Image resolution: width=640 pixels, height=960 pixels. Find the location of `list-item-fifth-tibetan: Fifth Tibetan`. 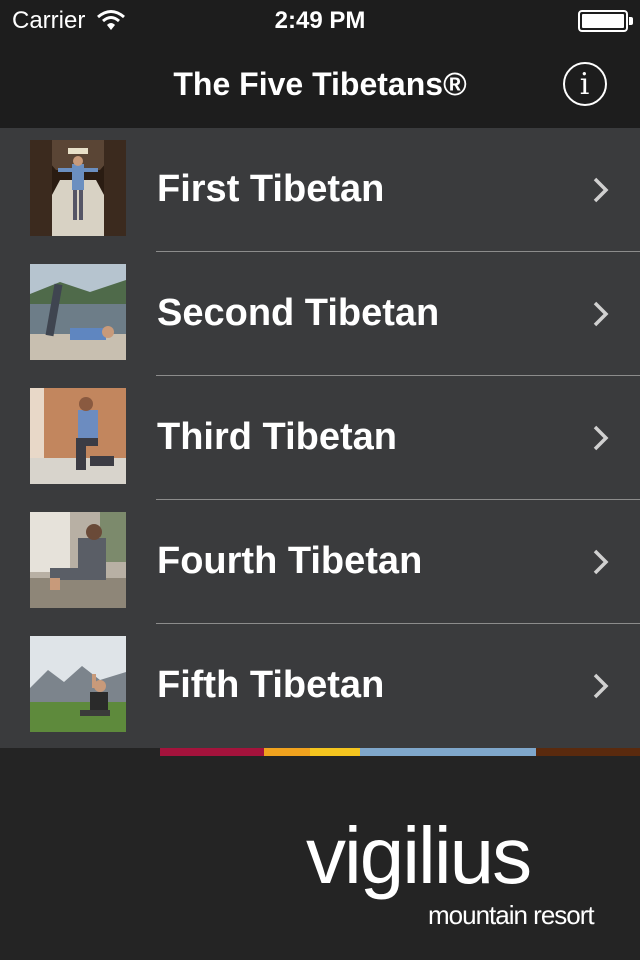

list-item-fifth-tibetan: Fifth Tibetan is located at coordinates (320, 686).